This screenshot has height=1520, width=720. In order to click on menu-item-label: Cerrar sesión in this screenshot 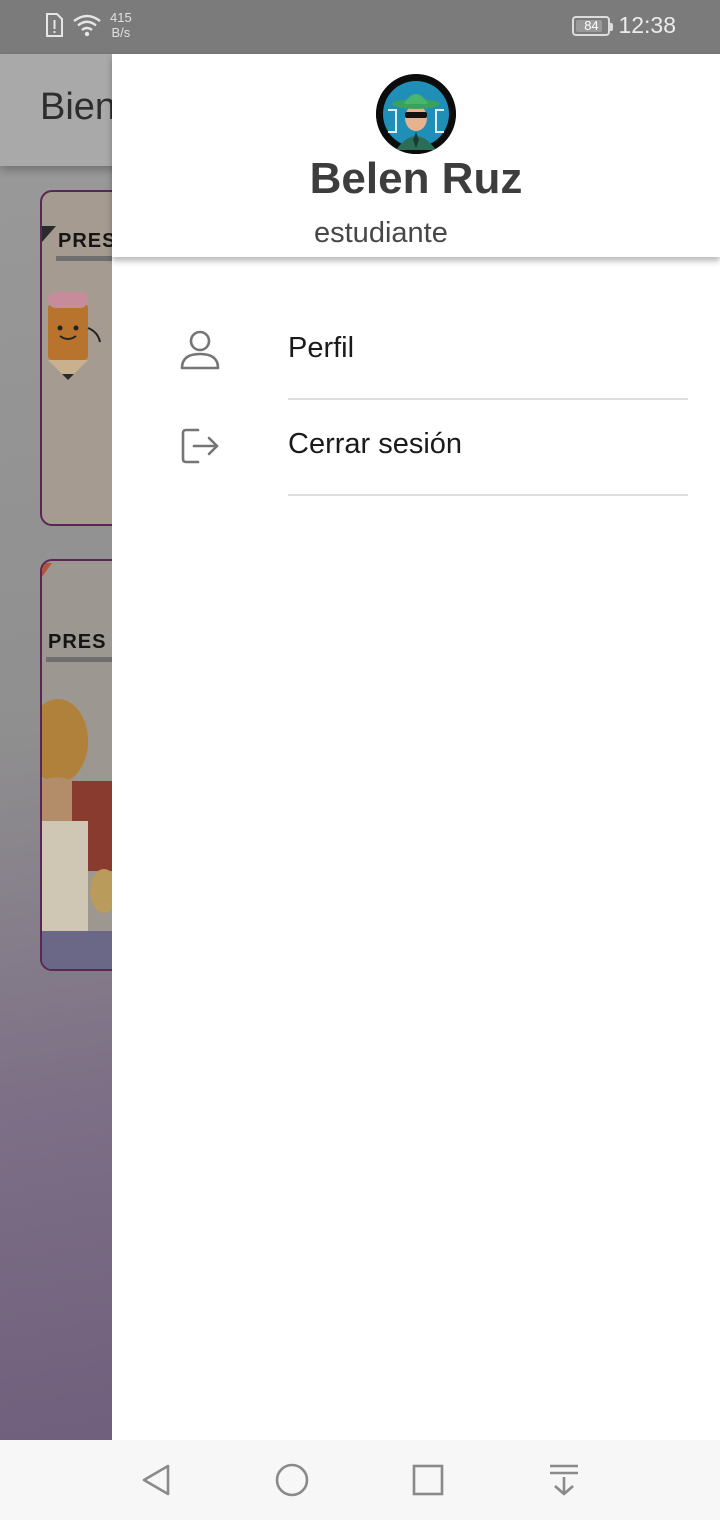, I will do `click(375, 444)`.